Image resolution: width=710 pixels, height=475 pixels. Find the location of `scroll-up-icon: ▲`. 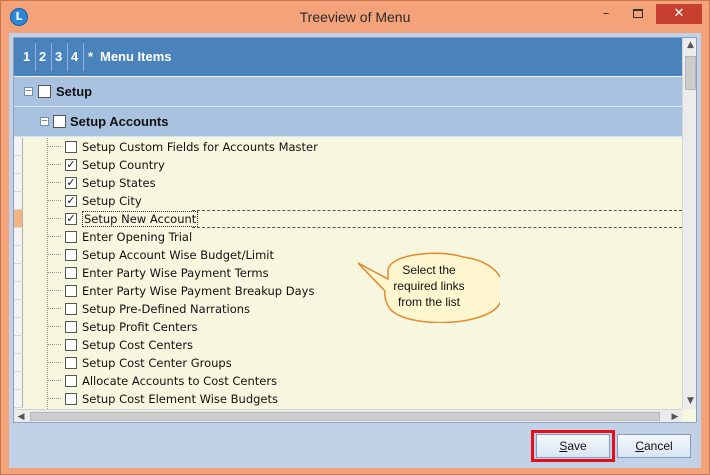

scroll-up-icon: ▲ is located at coordinates (689, 45).